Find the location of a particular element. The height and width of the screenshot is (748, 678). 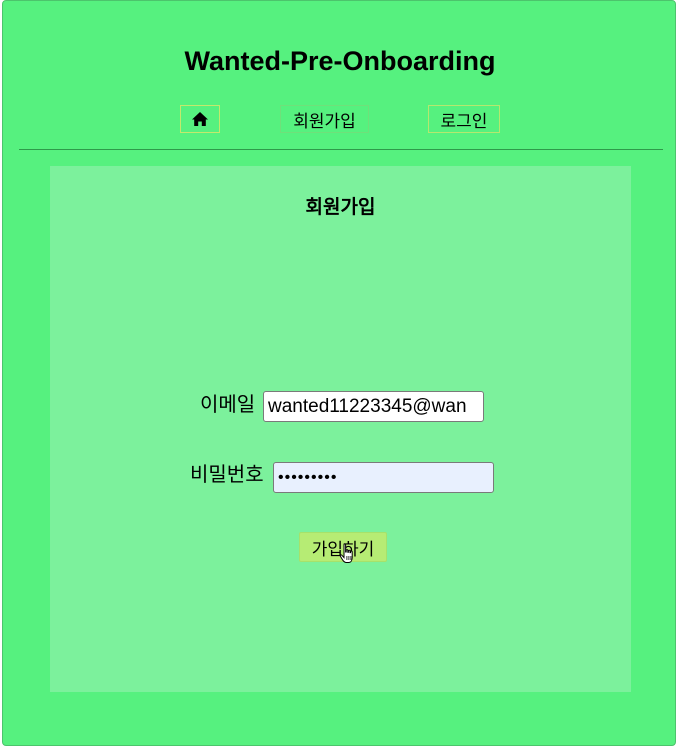

signup-title: 회원가입 is located at coordinates (340, 207).